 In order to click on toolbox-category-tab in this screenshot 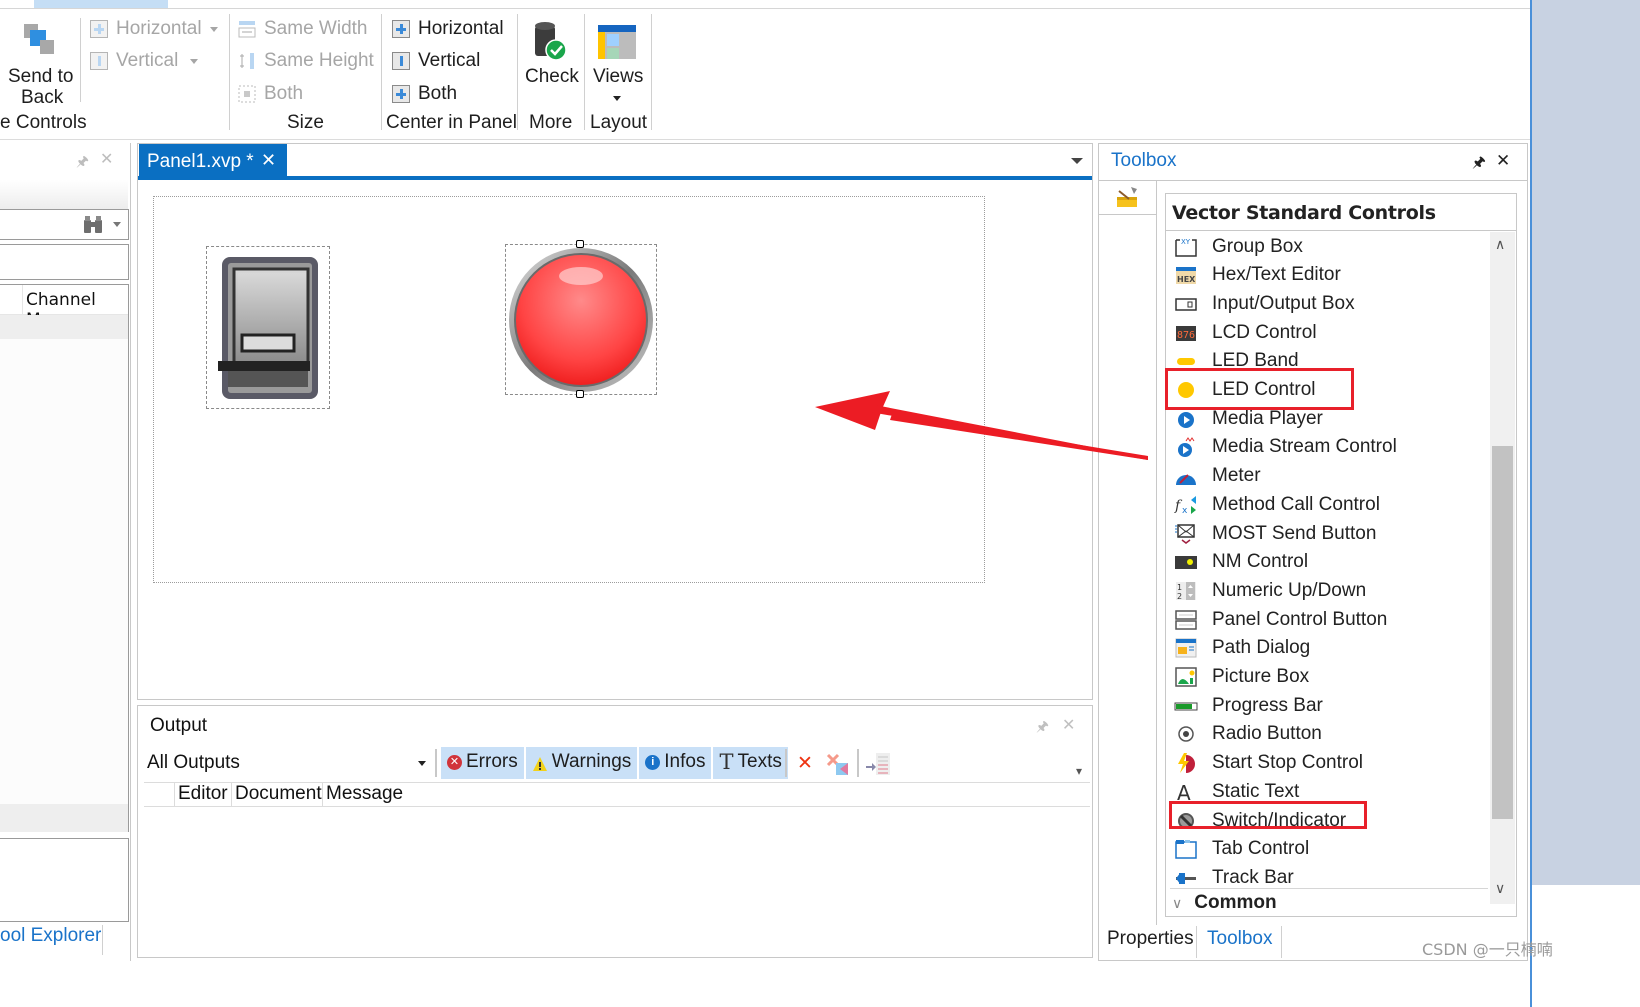, I will do `click(1128, 198)`.